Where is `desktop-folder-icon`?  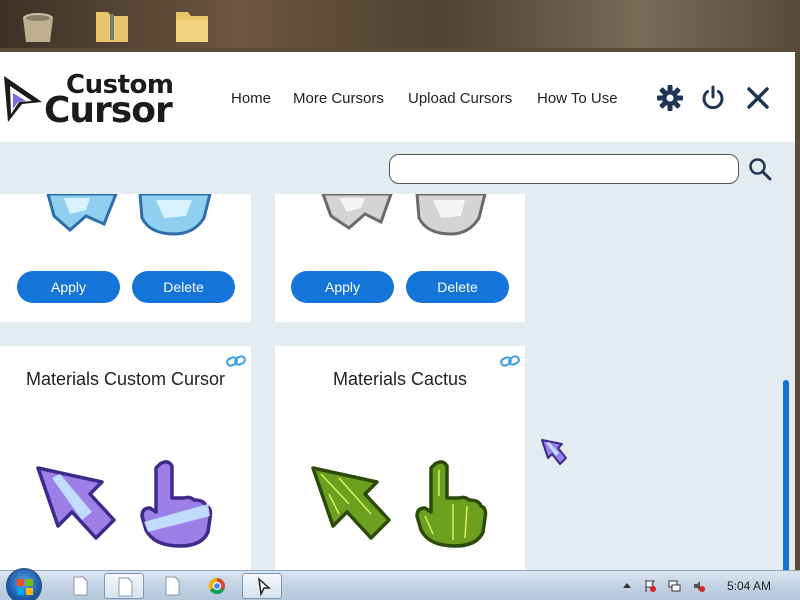 desktop-folder-icon is located at coordinates (192, 26).